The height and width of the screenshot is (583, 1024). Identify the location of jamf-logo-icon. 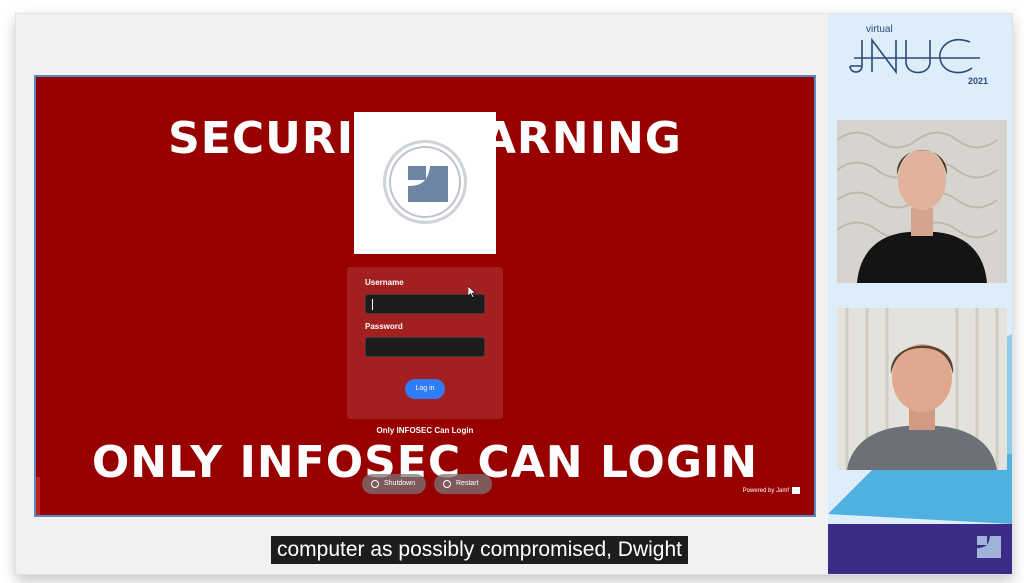
(428, 184).